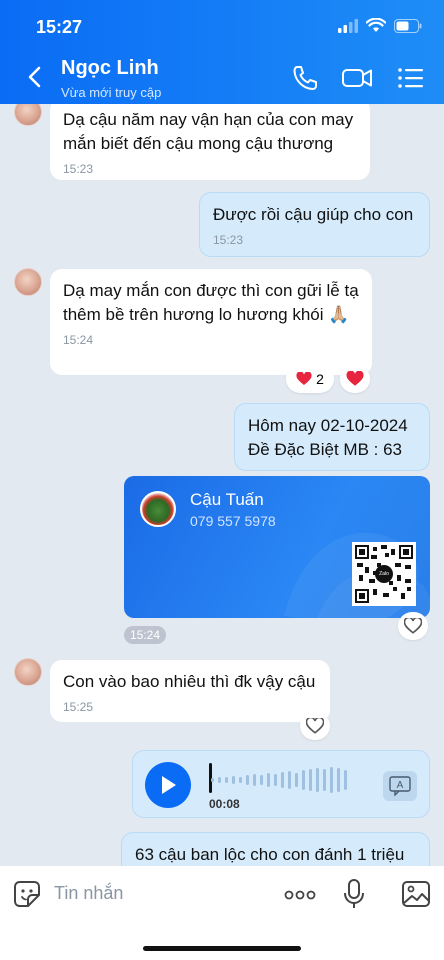 The width and height of the screenshot is (444, 960). I want to click on phone-call-icon, so click(305, 78).